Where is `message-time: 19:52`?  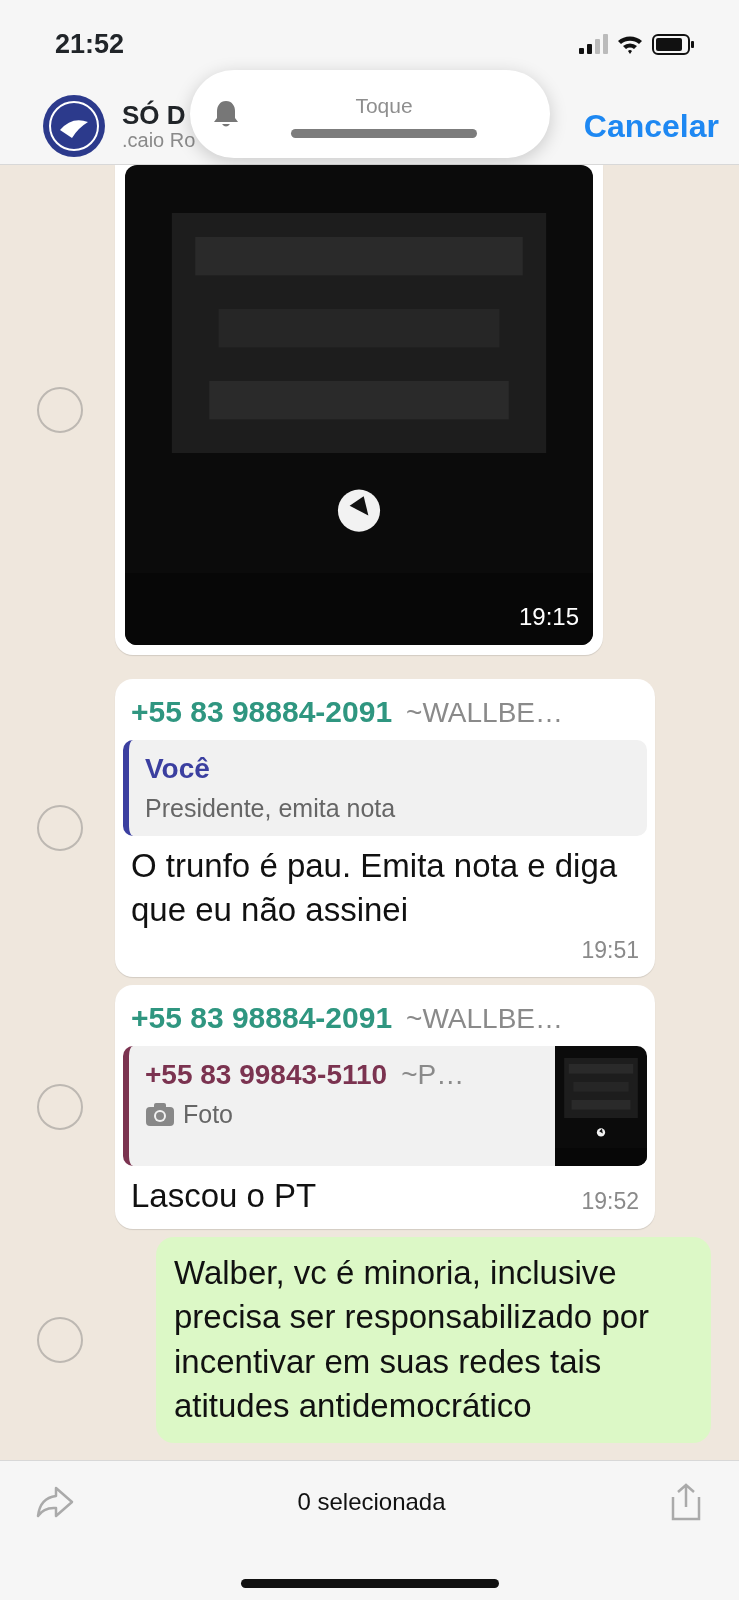
message-time: 19:52 is located at coordinates (610, 1202).